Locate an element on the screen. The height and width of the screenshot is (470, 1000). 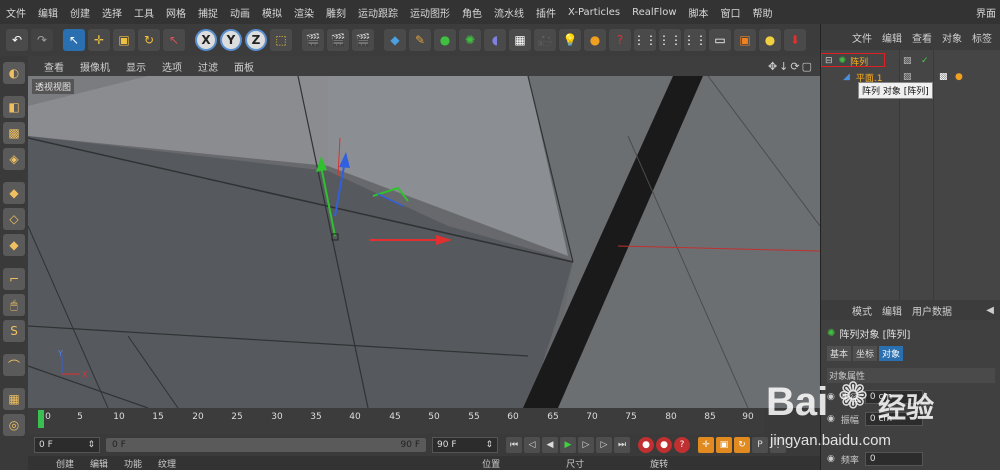
om-menu-edit: 编辑 is located at coordinates (892, 37).